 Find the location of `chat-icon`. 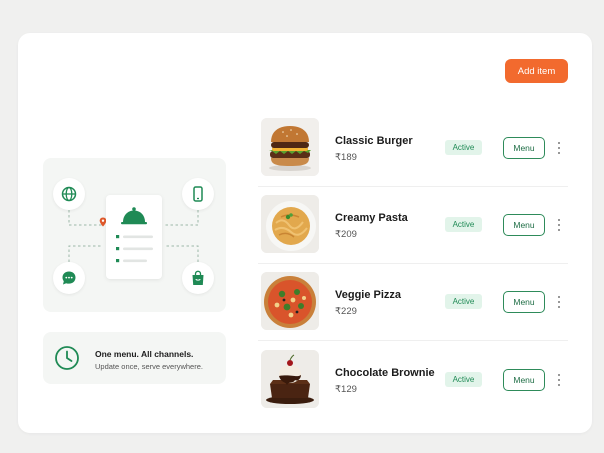

chat-icon is located at coordinates (69, 278).